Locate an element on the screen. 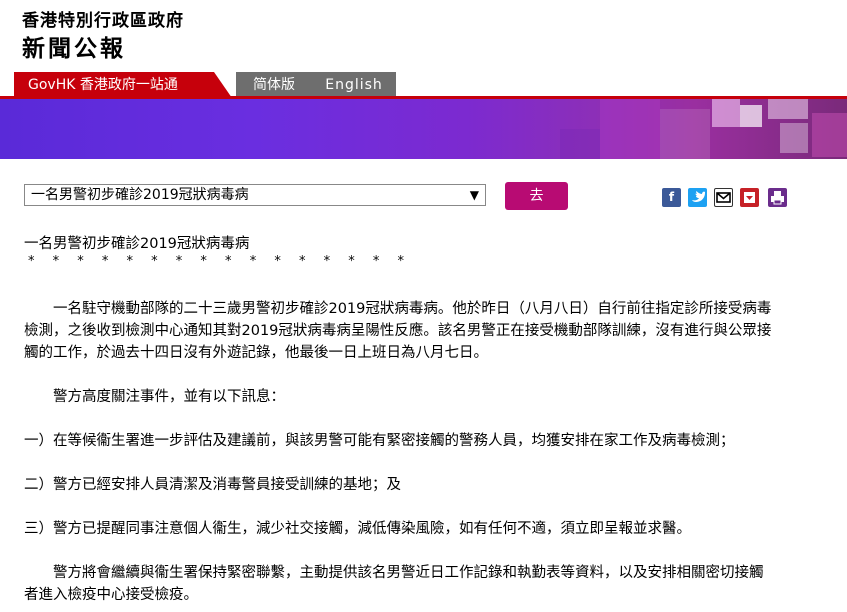 This screenshot has width=847, height=612. article-select: 一名男警初步確診2019冠狀病毒病 ▼ is located at coordinates (255, 195).